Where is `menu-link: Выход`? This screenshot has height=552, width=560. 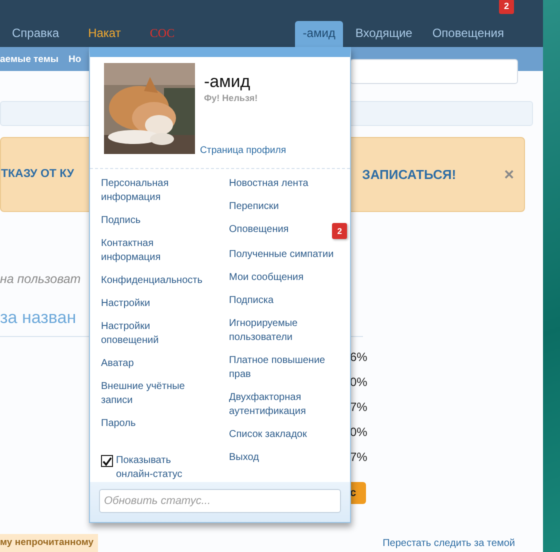 menu-link: Выход is located at coordinates (288, 458).